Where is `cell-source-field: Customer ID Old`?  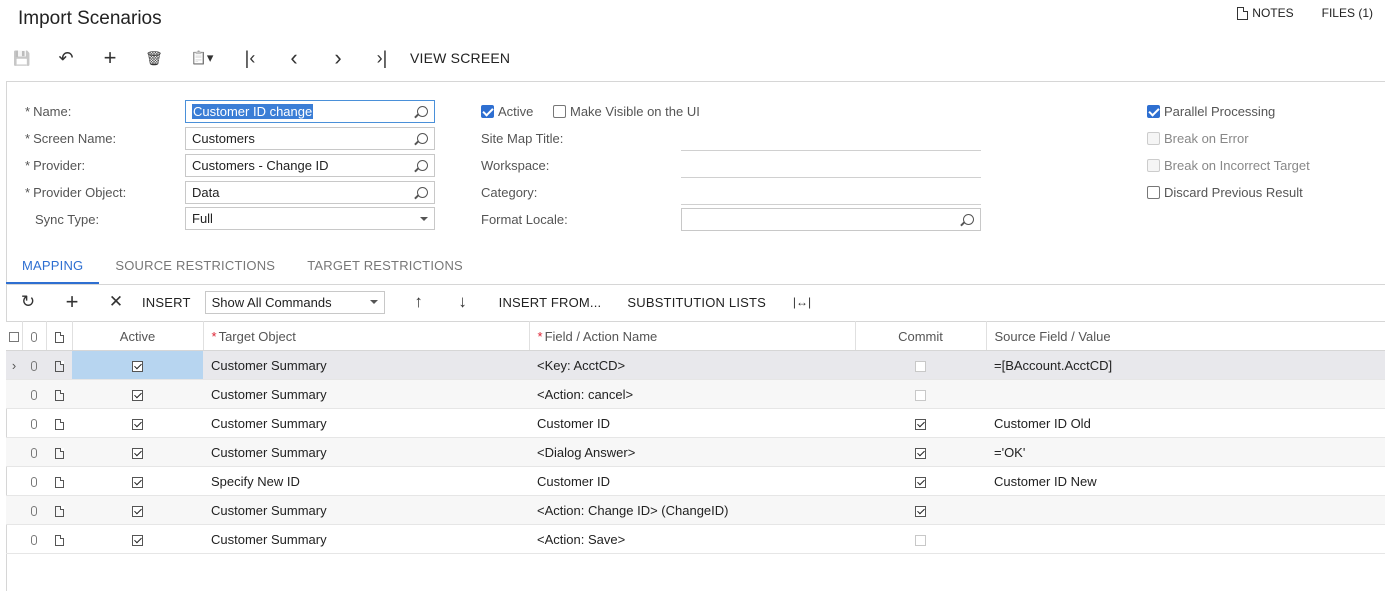 cell-source-field: Customer ID Old is located at coordinates (1185, 423).